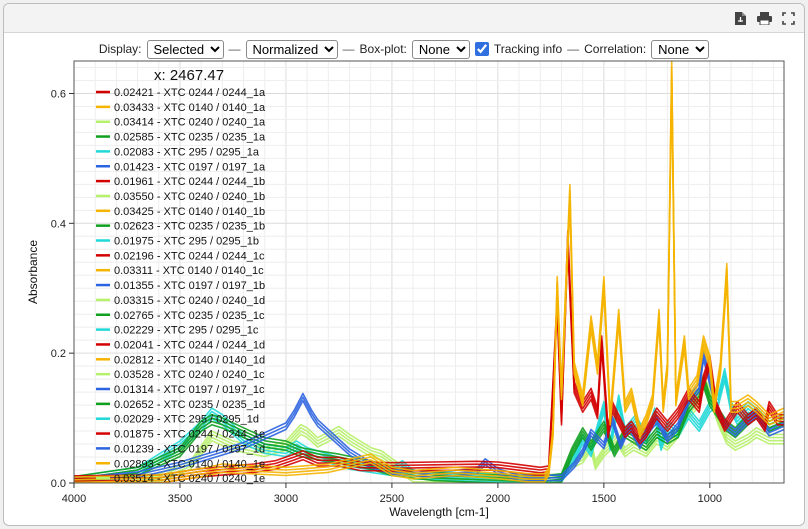 Image resolution: width=808 pixels, height=529 pixels. I want to click on legend-label: 0.01423 - XTC 0197 / 0197_1a, so click(190, 167).